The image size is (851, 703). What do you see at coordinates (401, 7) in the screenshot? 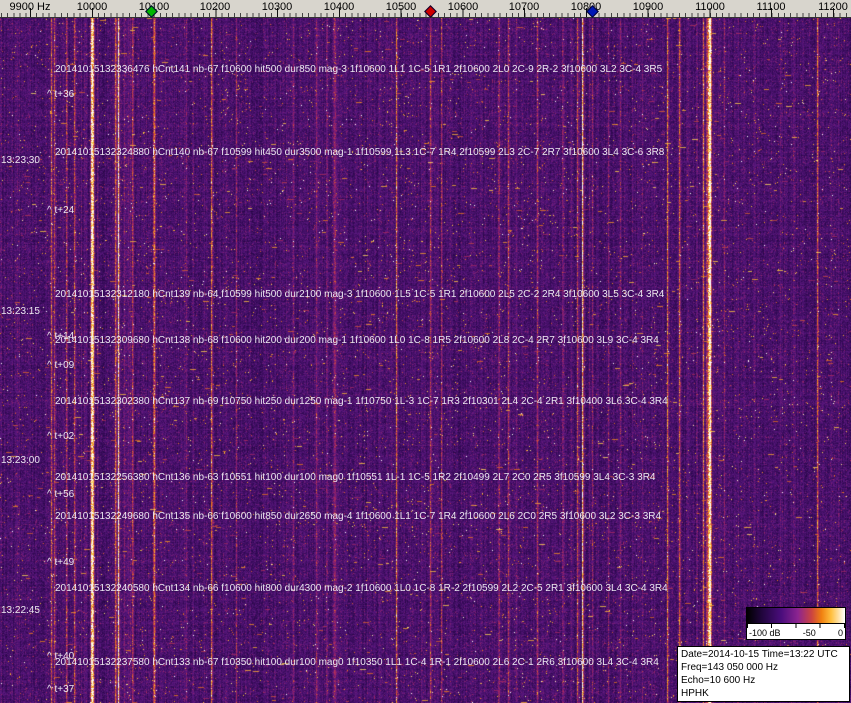
I see `freq-tick-label: 10500` at bounding box center [401, 7].